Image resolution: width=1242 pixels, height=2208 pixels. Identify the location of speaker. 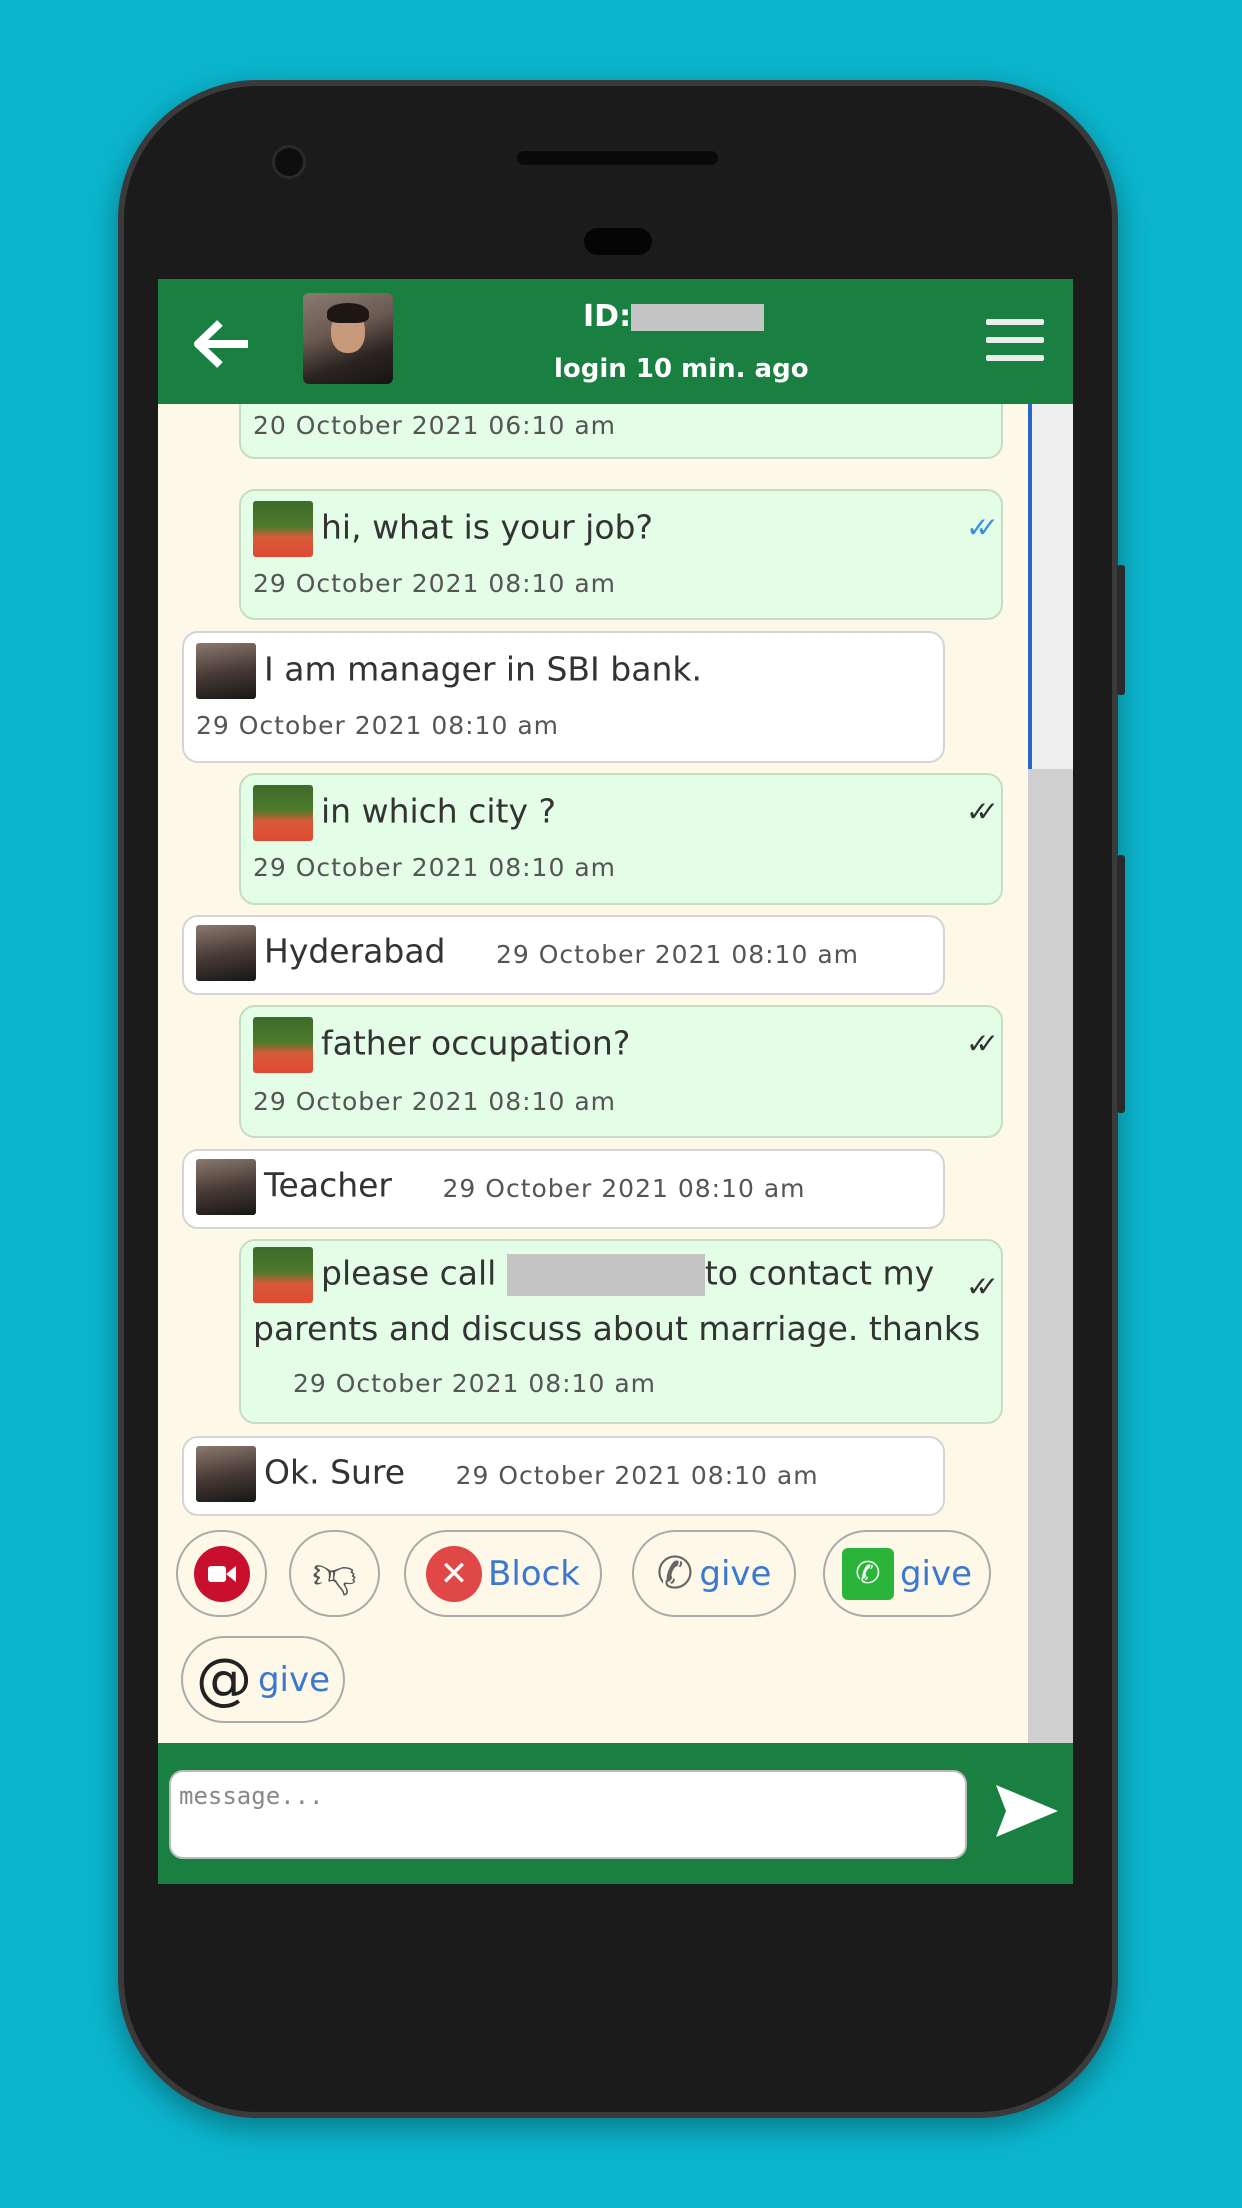
(617, 158).